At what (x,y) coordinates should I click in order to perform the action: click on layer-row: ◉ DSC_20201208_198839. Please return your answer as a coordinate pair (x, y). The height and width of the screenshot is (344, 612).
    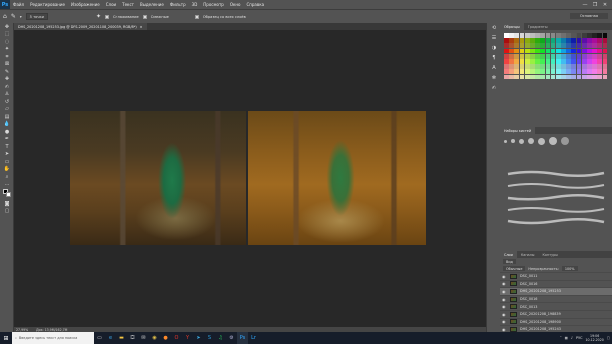
    Looking at the image, I should click on (556, 313).